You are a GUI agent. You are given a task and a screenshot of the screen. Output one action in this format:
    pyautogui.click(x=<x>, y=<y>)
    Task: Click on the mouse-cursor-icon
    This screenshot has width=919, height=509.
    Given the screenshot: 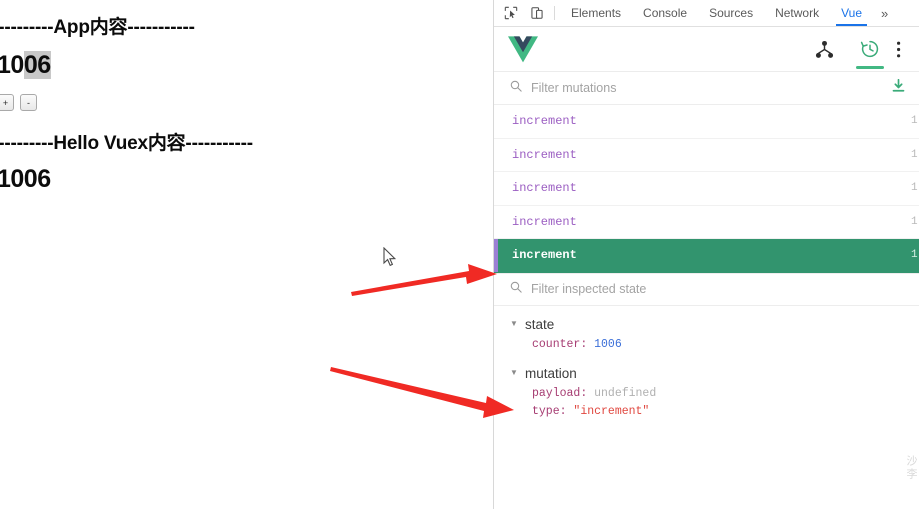 What is the action you would take?
    pyautogui.click(x=390, y=257)
    